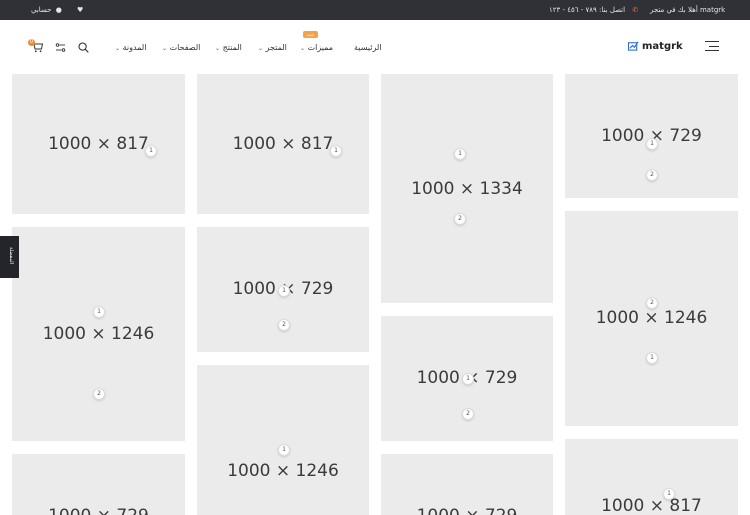 The width and height of the screenshot is (750, 515). I want to click on nav-shop: ⌄ المتجر, so click(271, 48).